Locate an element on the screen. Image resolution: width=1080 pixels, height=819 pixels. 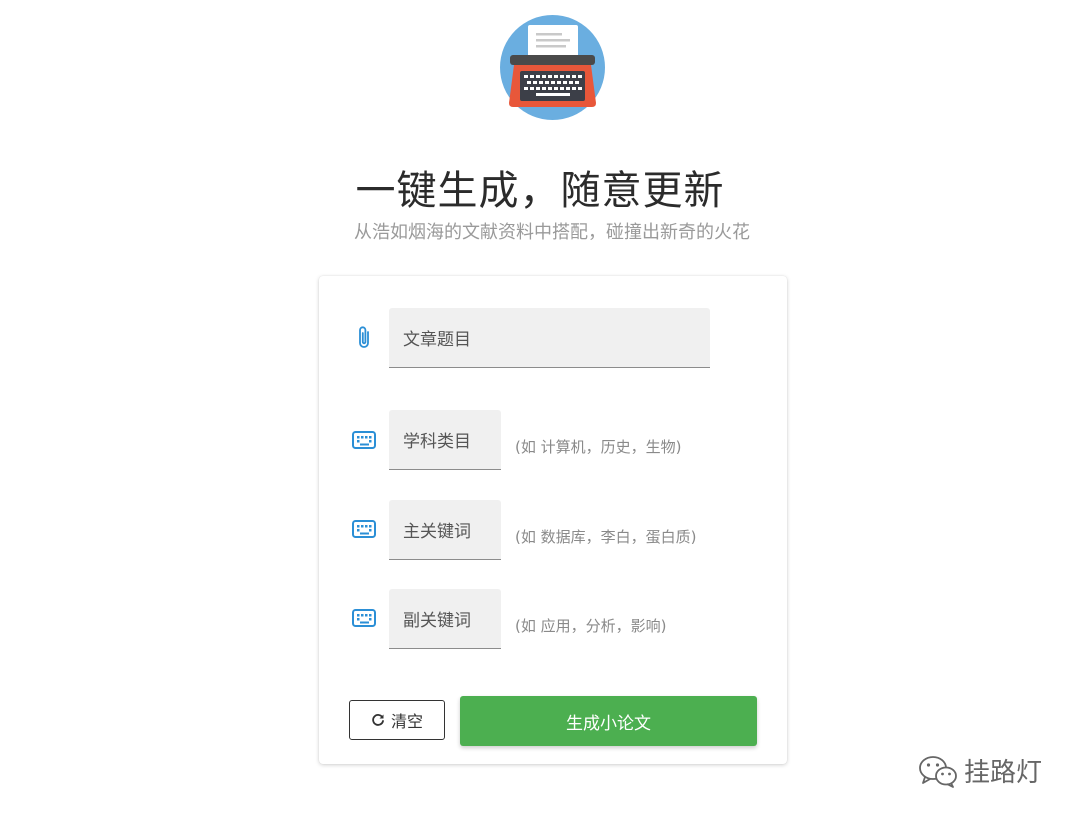
generate-essay-button: 生成小论文 is located at coordinates (608, 721).